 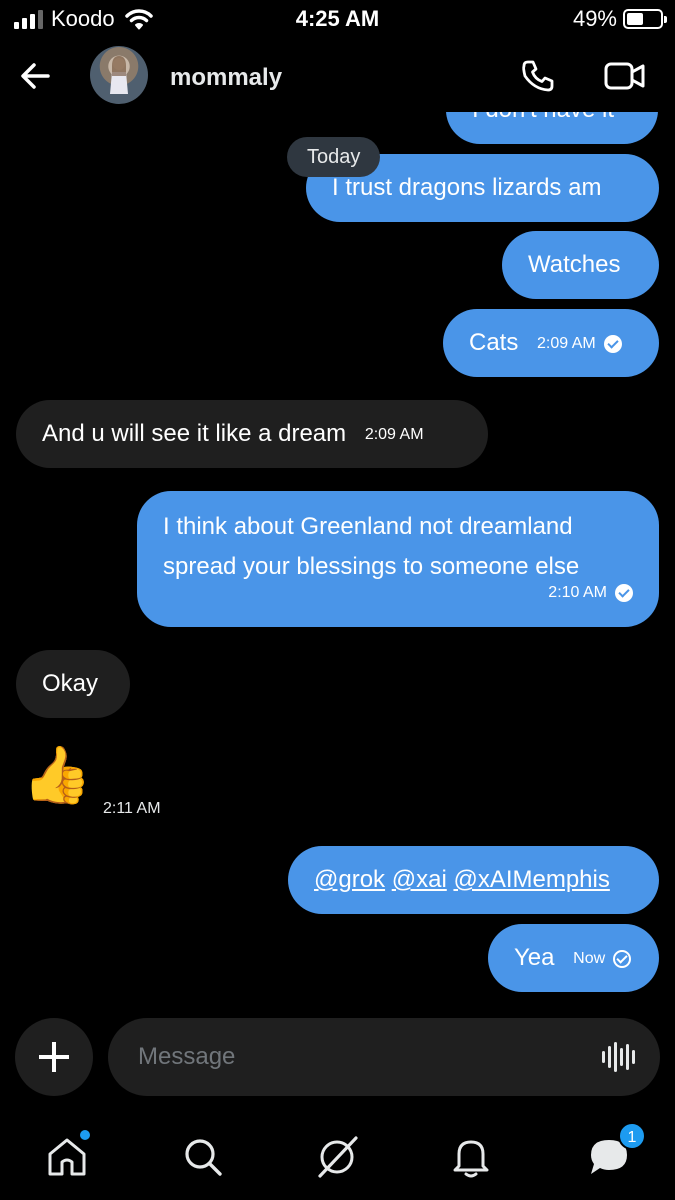 I want to click on nav-search, so click(x=203, y=1157).